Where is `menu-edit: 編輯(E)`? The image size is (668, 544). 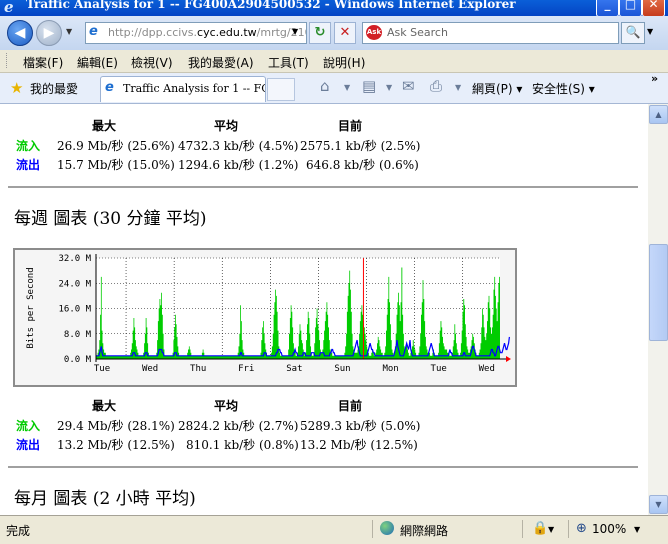
menu-edit: 編輯(E) is located at coordinates (97, 62).